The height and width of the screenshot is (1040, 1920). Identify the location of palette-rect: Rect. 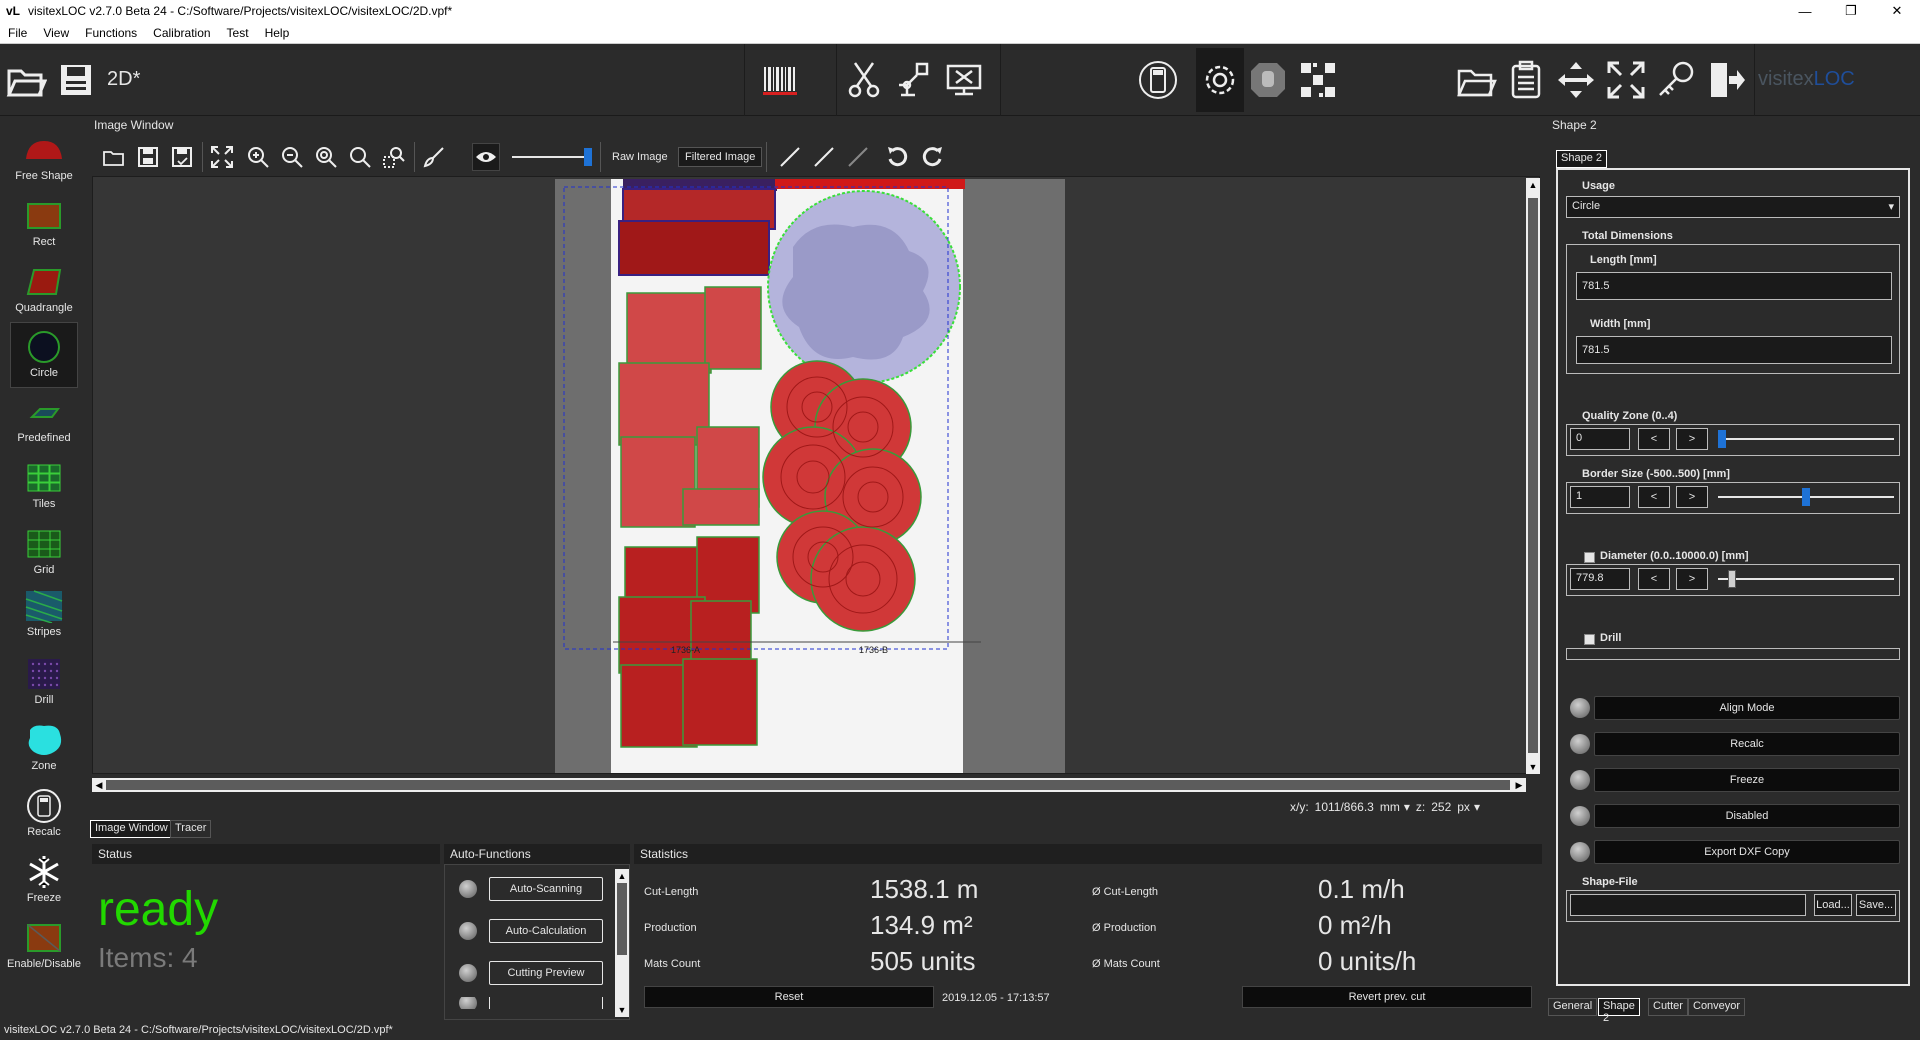
(44, 225).